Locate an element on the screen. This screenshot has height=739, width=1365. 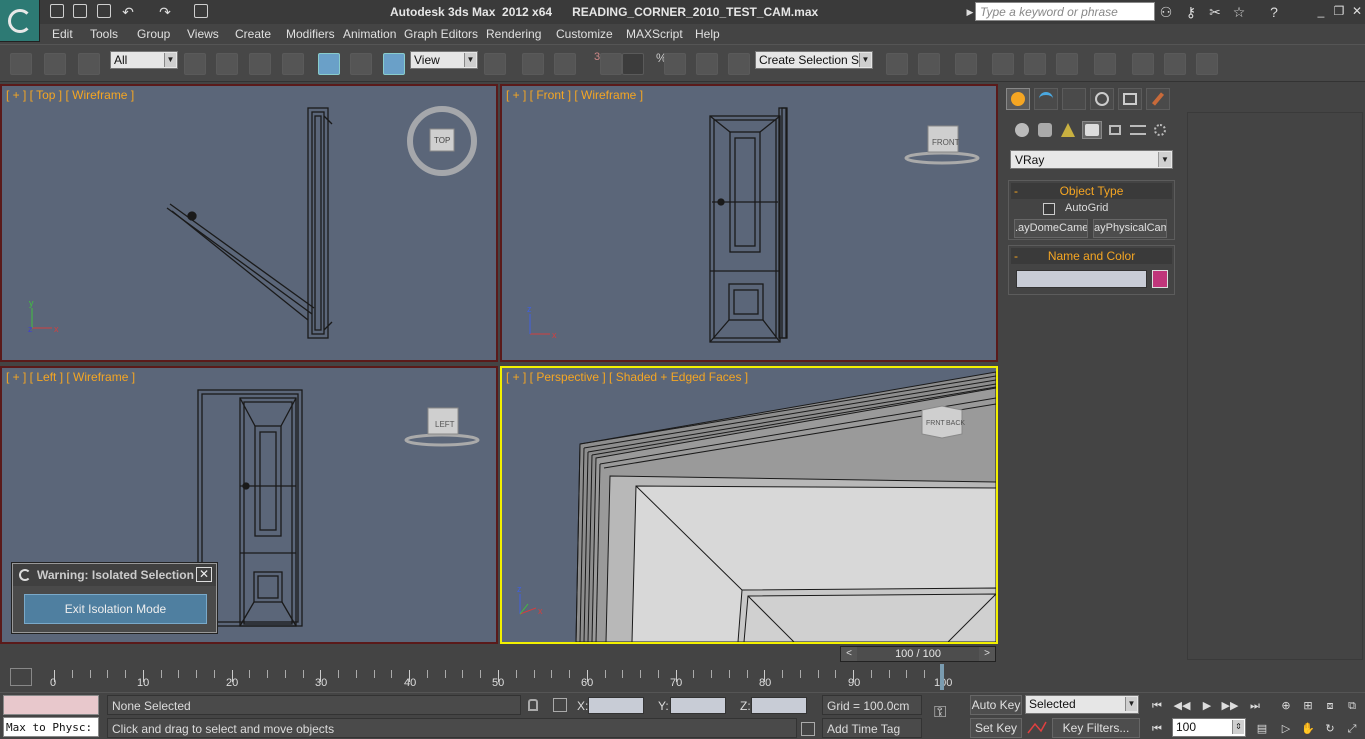
menu-edit: Edit is located at coordinates (62, 34).